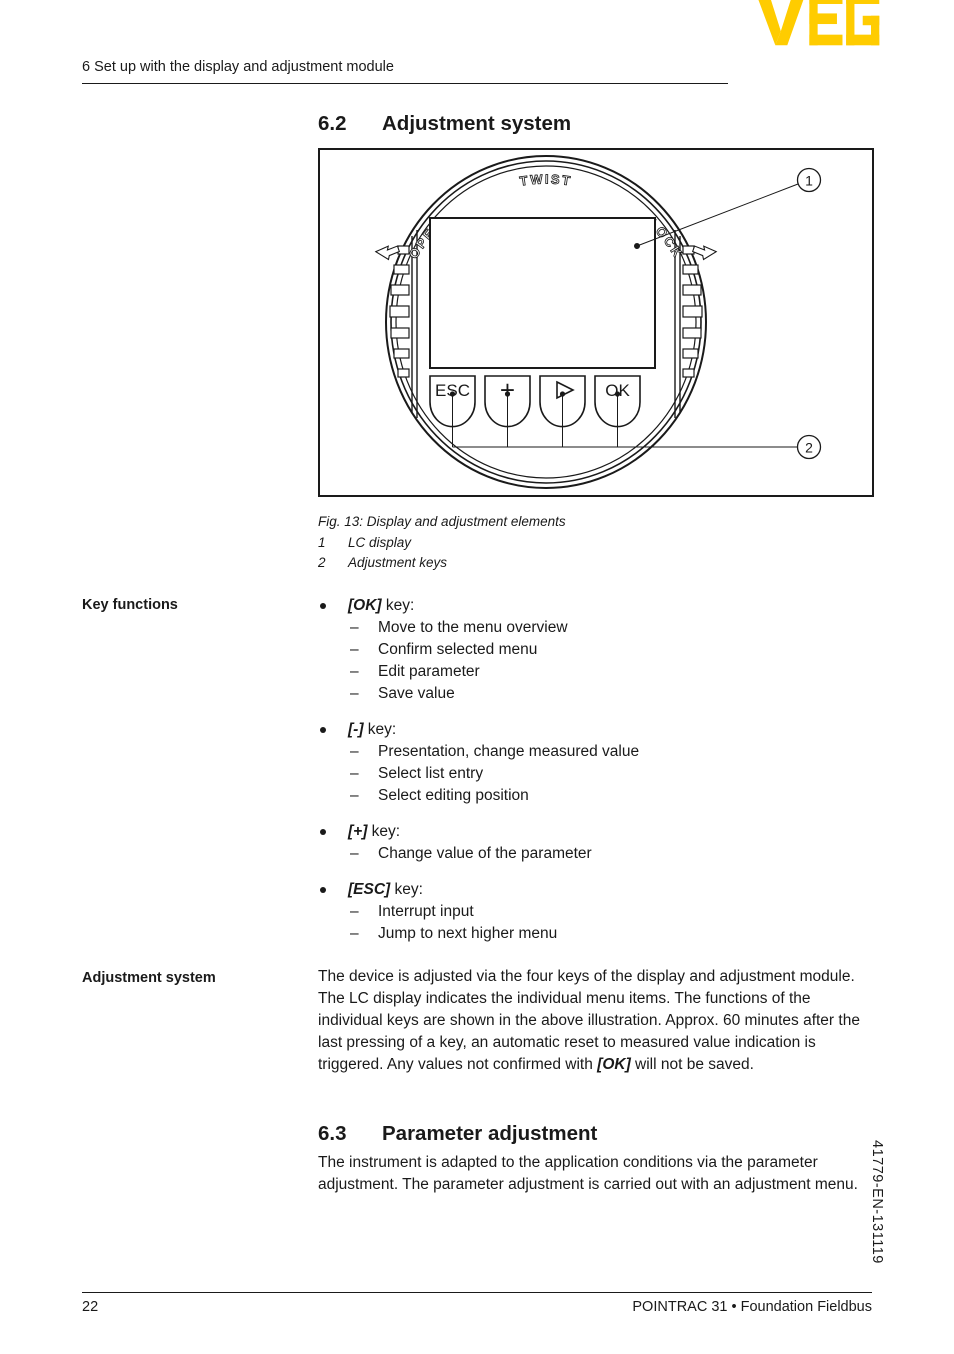 Image resolution: width=954 pixels, height=1354 pixels. I want to click on key-function-item-text: Interrupt input, so click(426, 911).